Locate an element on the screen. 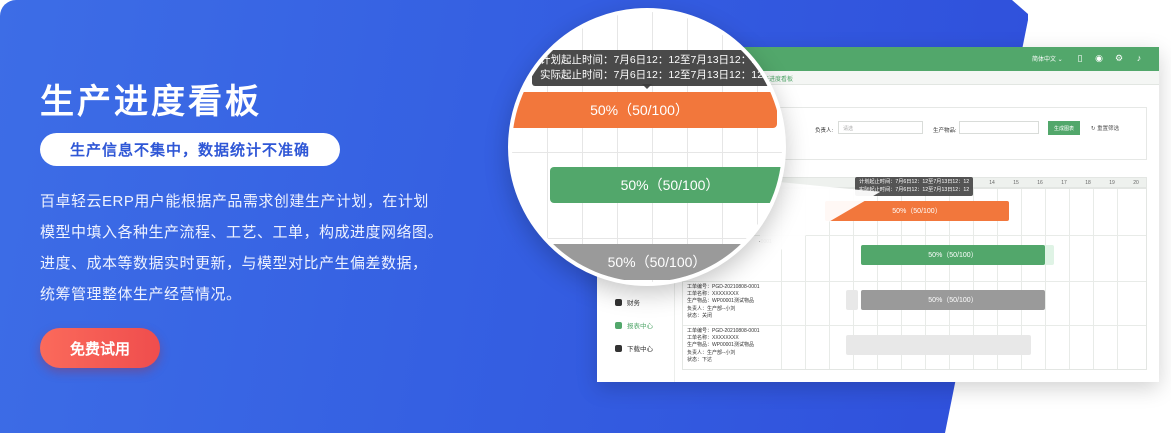  day-label: 18 is located at coordinates (1088, 183).